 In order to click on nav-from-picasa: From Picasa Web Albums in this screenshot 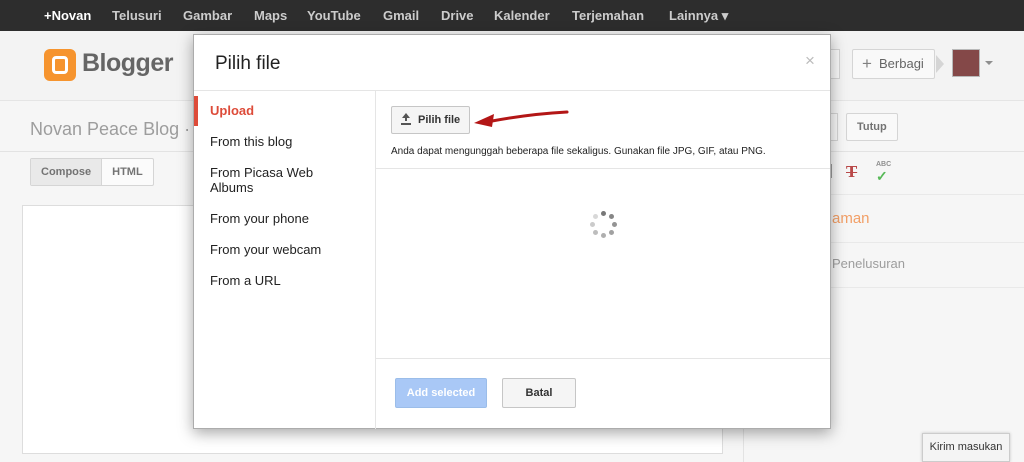, I will do `click(259, 180)`.